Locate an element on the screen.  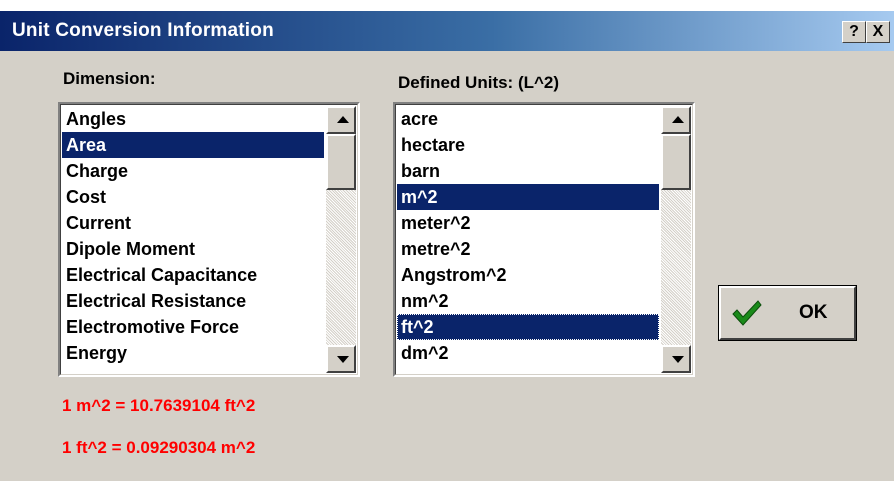
dimension-item-electromotive-force: Electromotive Force is located at coordinates (193, 327).